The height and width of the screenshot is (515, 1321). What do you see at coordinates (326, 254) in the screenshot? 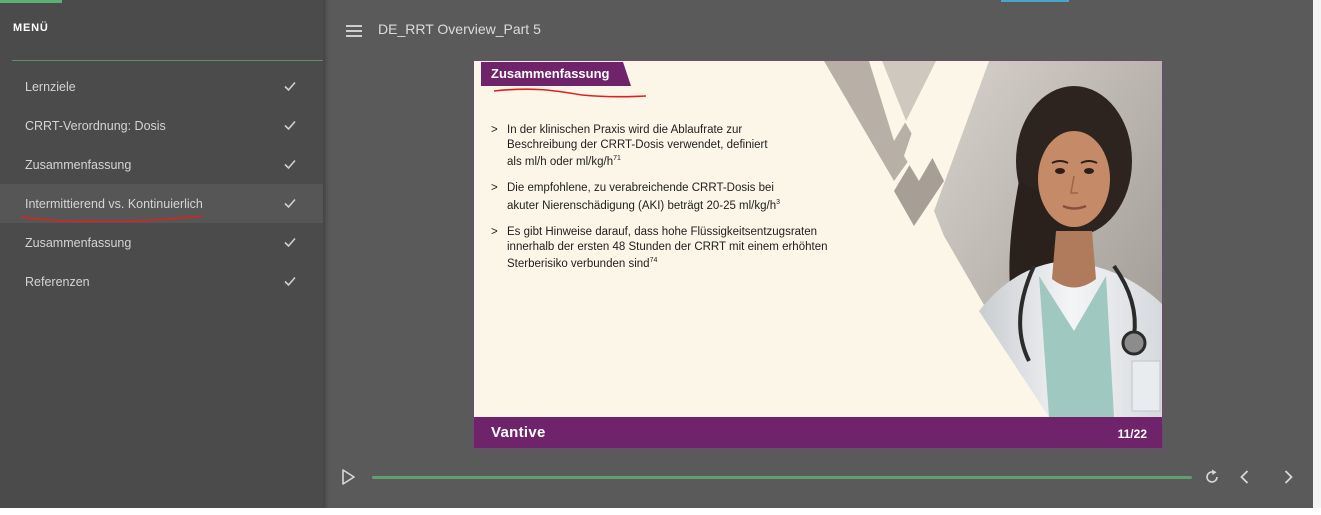
I see `sidebar-shadow` at bounding box center [326, 254].